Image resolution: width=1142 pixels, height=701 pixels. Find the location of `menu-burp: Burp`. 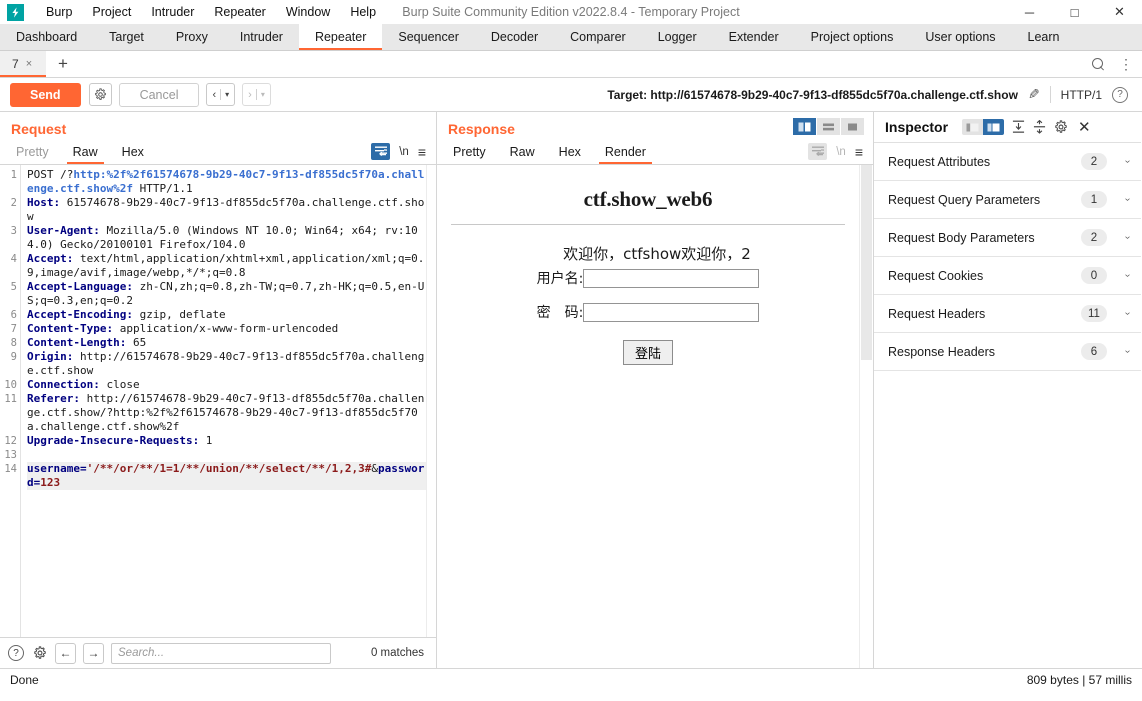

menu-burp: Burp is located at coordinates (59, 12).